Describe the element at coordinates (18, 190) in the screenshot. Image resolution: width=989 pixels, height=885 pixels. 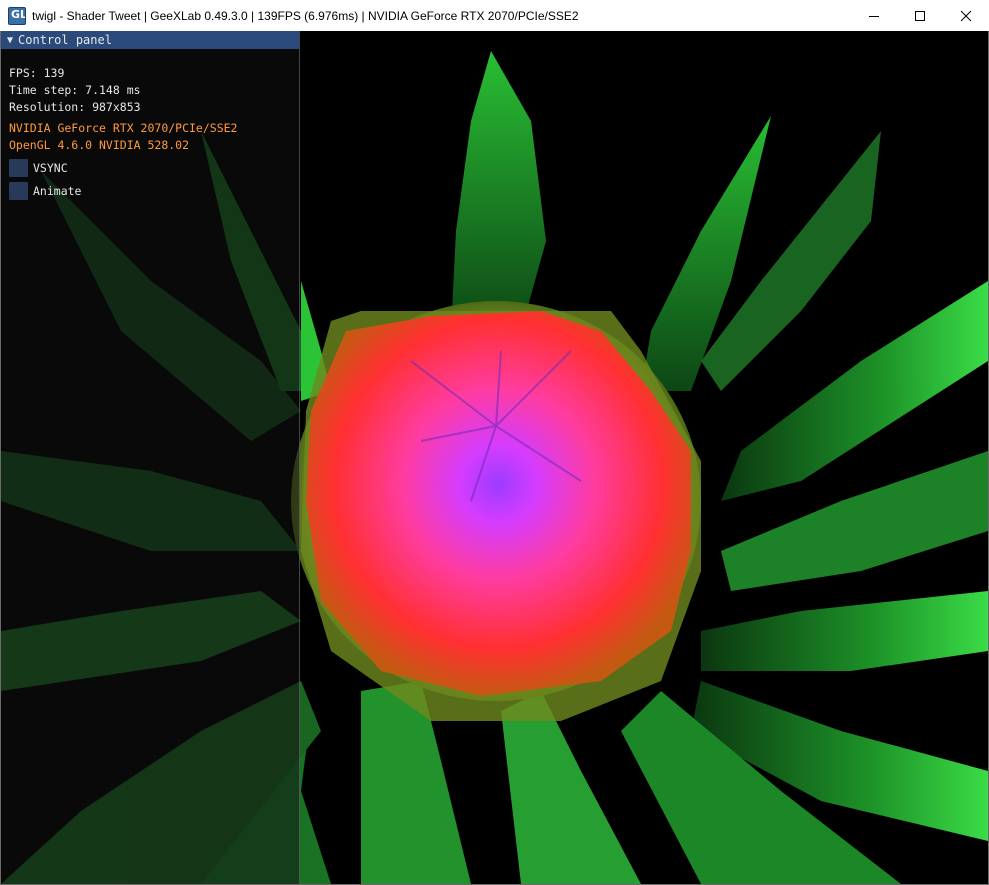
I see `animate-checkbox` at that location.